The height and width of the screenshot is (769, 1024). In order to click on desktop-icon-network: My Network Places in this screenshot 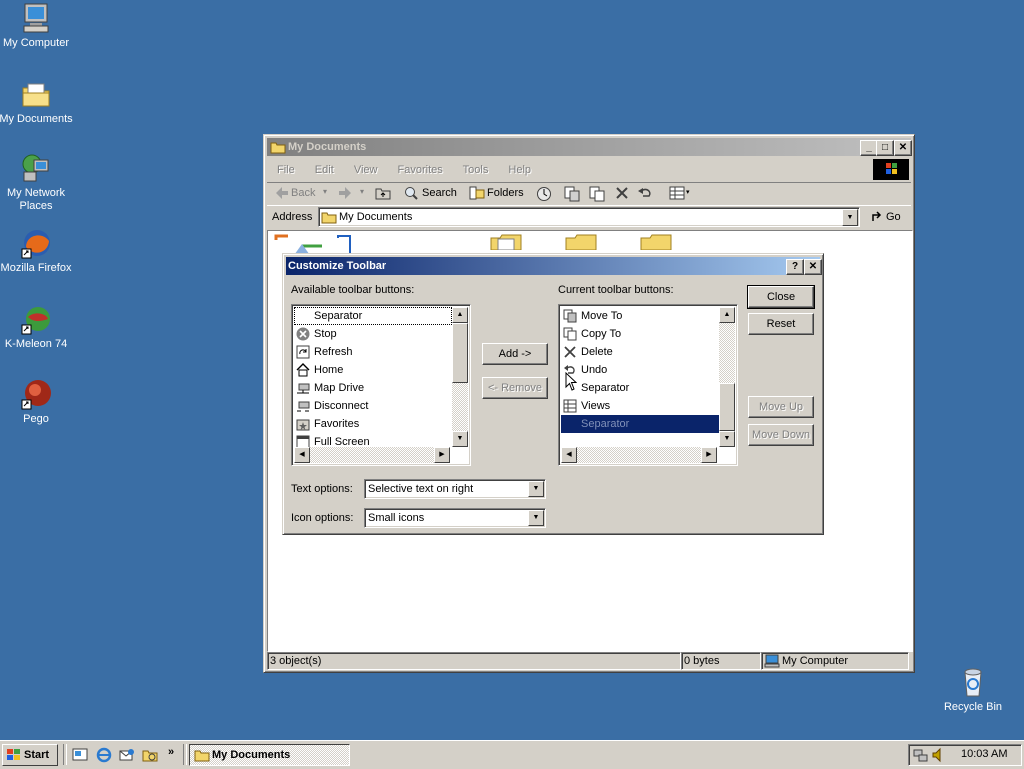, I will do `click(37, 182)`.